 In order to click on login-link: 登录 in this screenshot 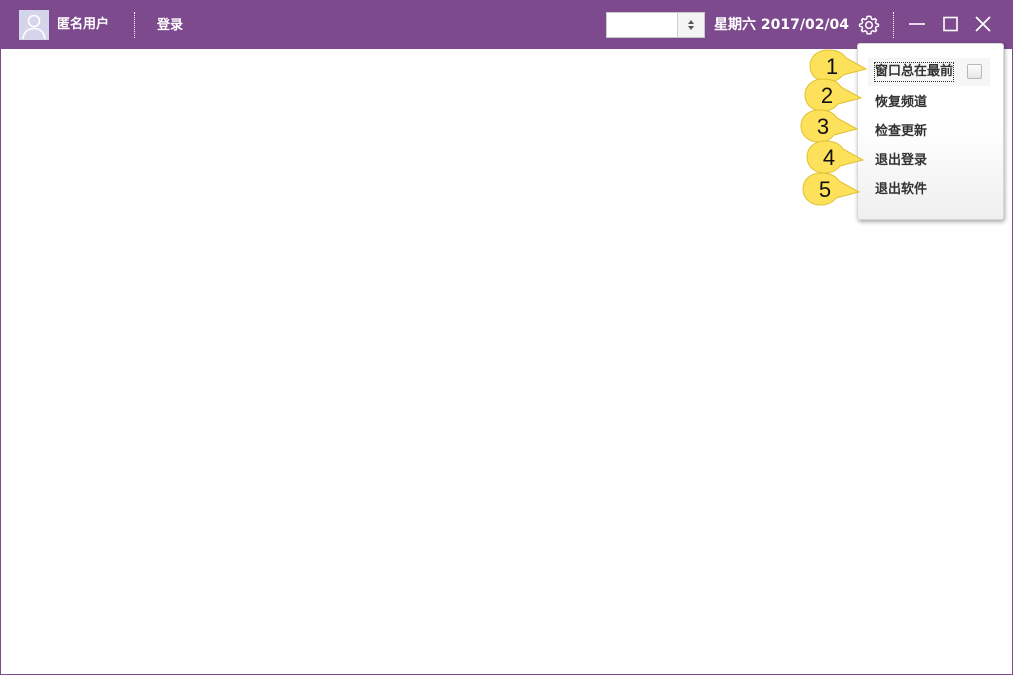, I will do `click(170, 26)`.